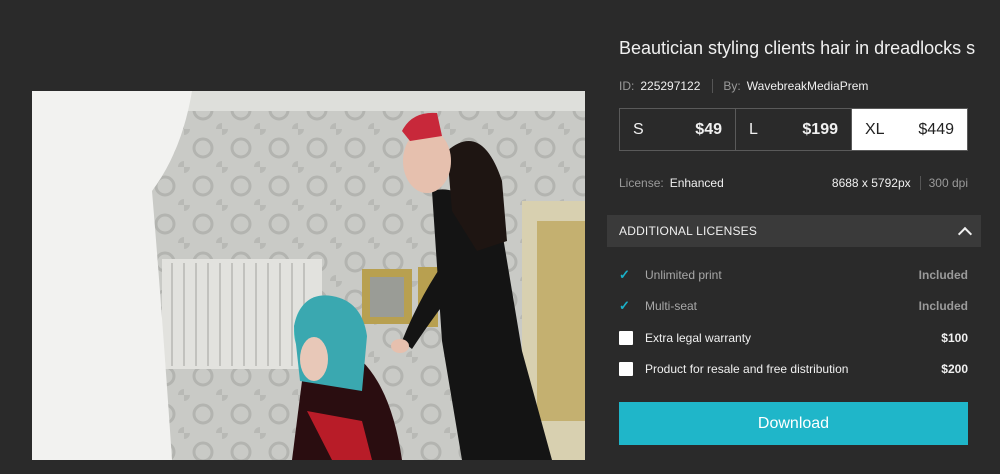  What do you see at coordinates (638, 129) in the screenshot?
I see `size-name: S` at bounding box center [638, 129].